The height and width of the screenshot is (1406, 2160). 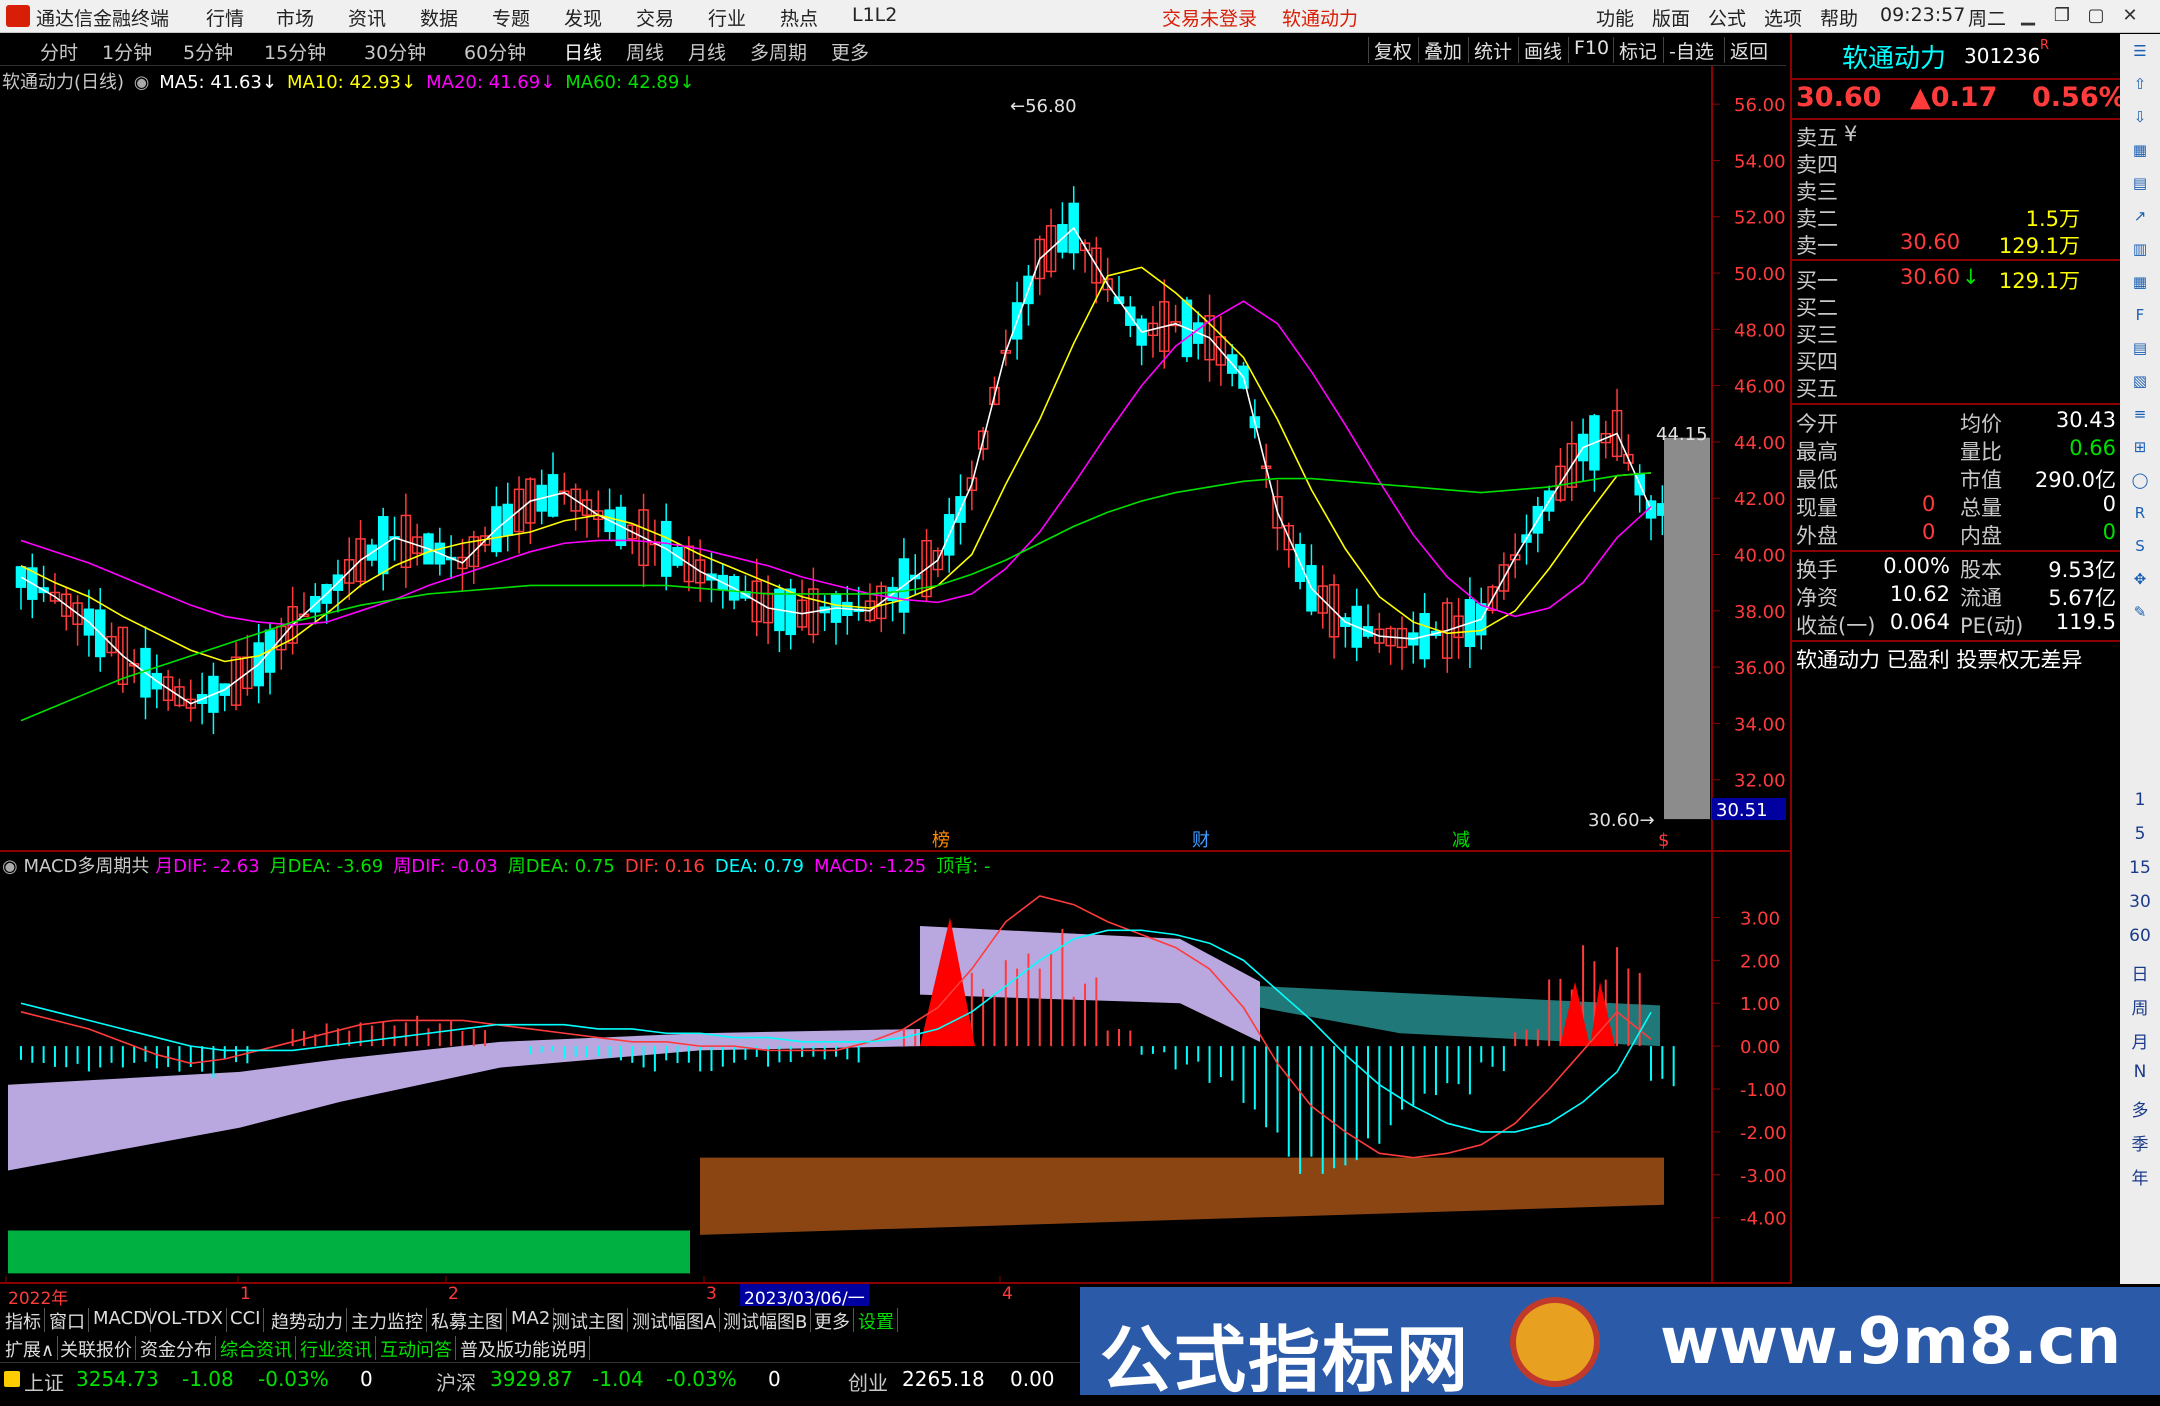 What do you see at coordinates (2140, 317) in the screenshot?
I see `side-tool-icon: F` at bounding box center [2140, 317].